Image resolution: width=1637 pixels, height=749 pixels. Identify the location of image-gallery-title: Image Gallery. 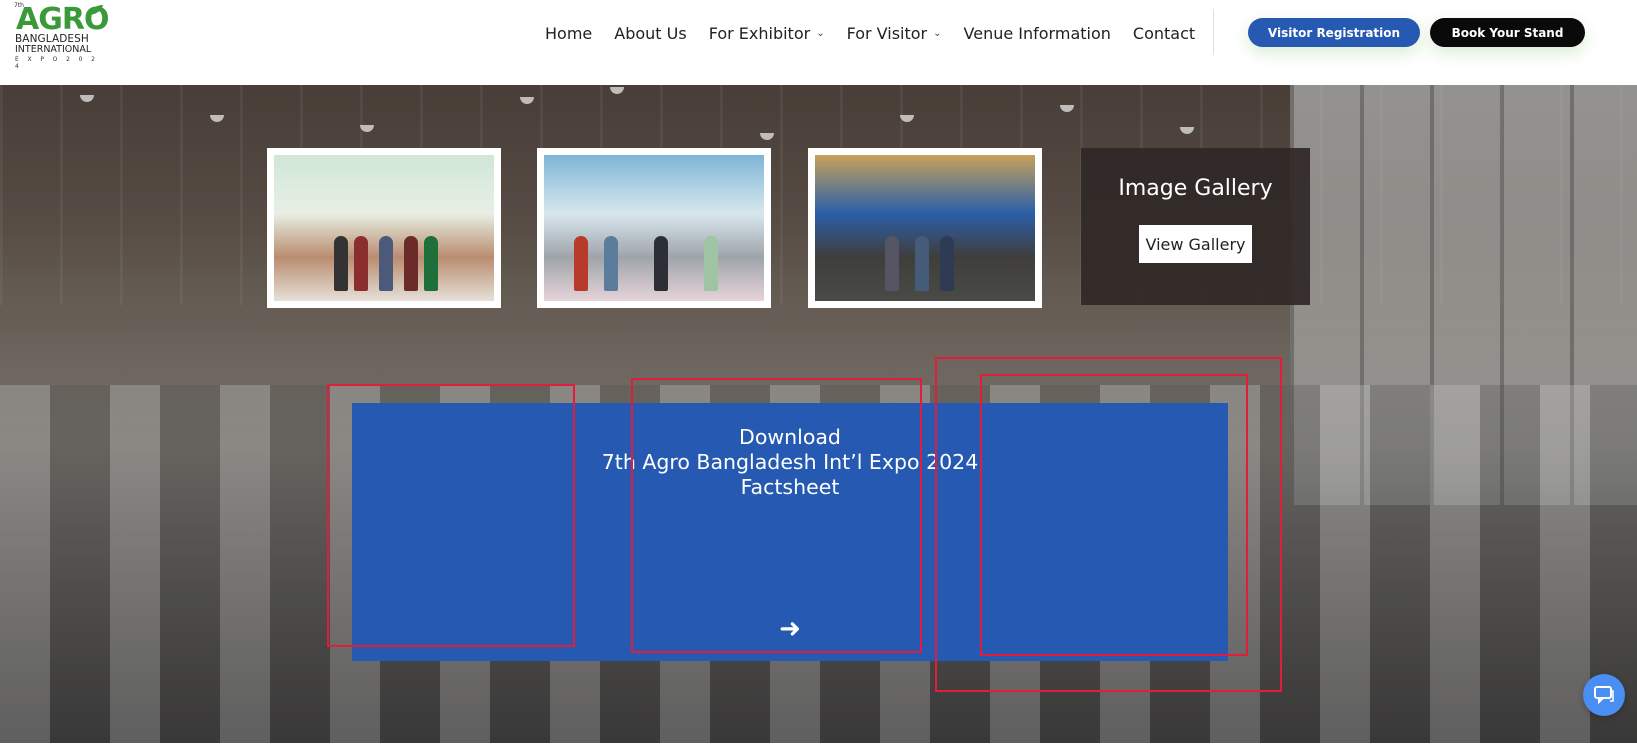
(1195, 188).